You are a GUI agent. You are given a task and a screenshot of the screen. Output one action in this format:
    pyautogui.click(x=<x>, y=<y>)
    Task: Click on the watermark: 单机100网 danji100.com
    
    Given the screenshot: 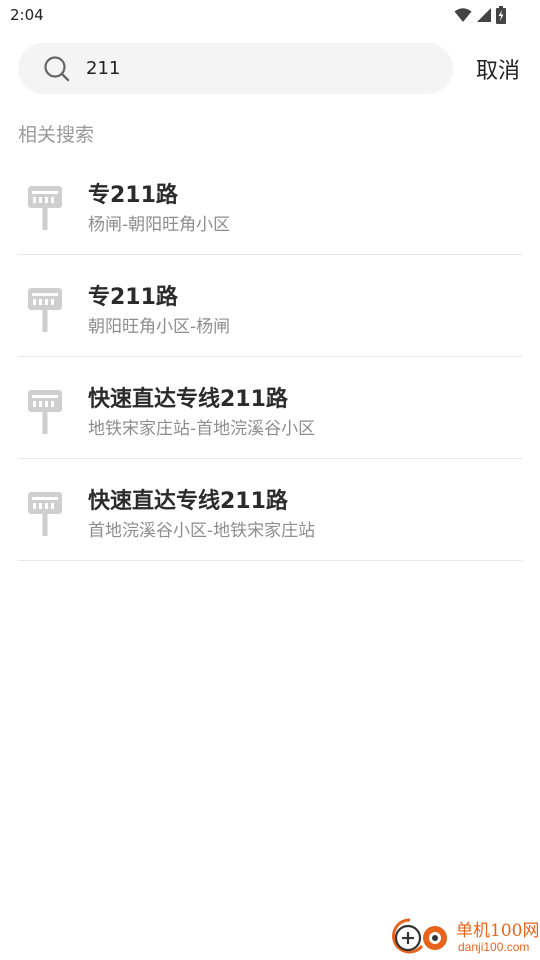 What is the action you would take?
    pyautogui.click(x=464, y=936)
    